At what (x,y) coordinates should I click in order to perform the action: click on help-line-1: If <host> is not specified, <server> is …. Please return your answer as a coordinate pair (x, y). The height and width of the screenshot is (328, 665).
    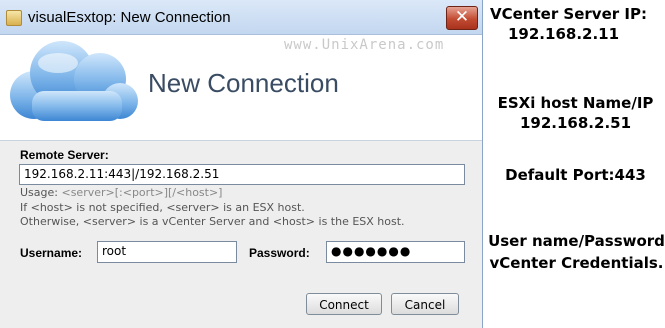
    Looking at the image, I should click on (162, 207).